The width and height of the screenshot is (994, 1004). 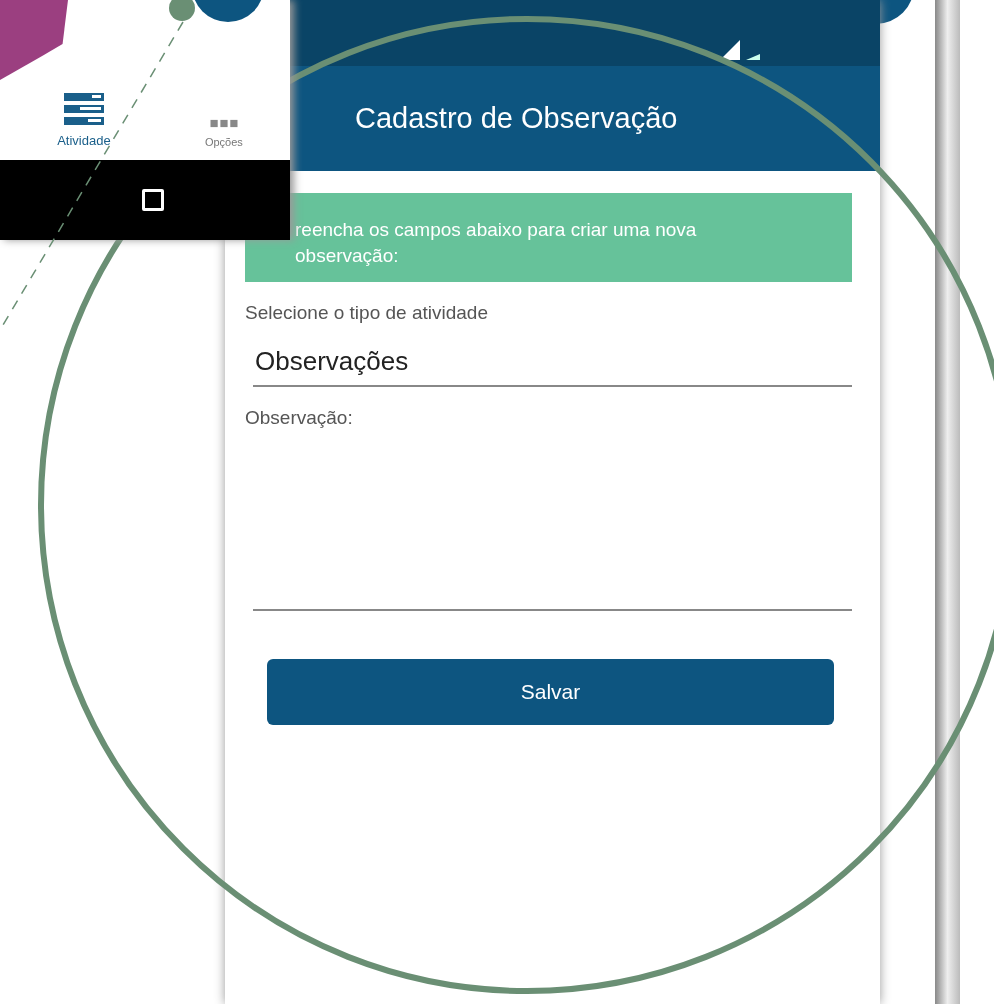 I want to click on save-button: Salvar, so click(x=550, y=692).